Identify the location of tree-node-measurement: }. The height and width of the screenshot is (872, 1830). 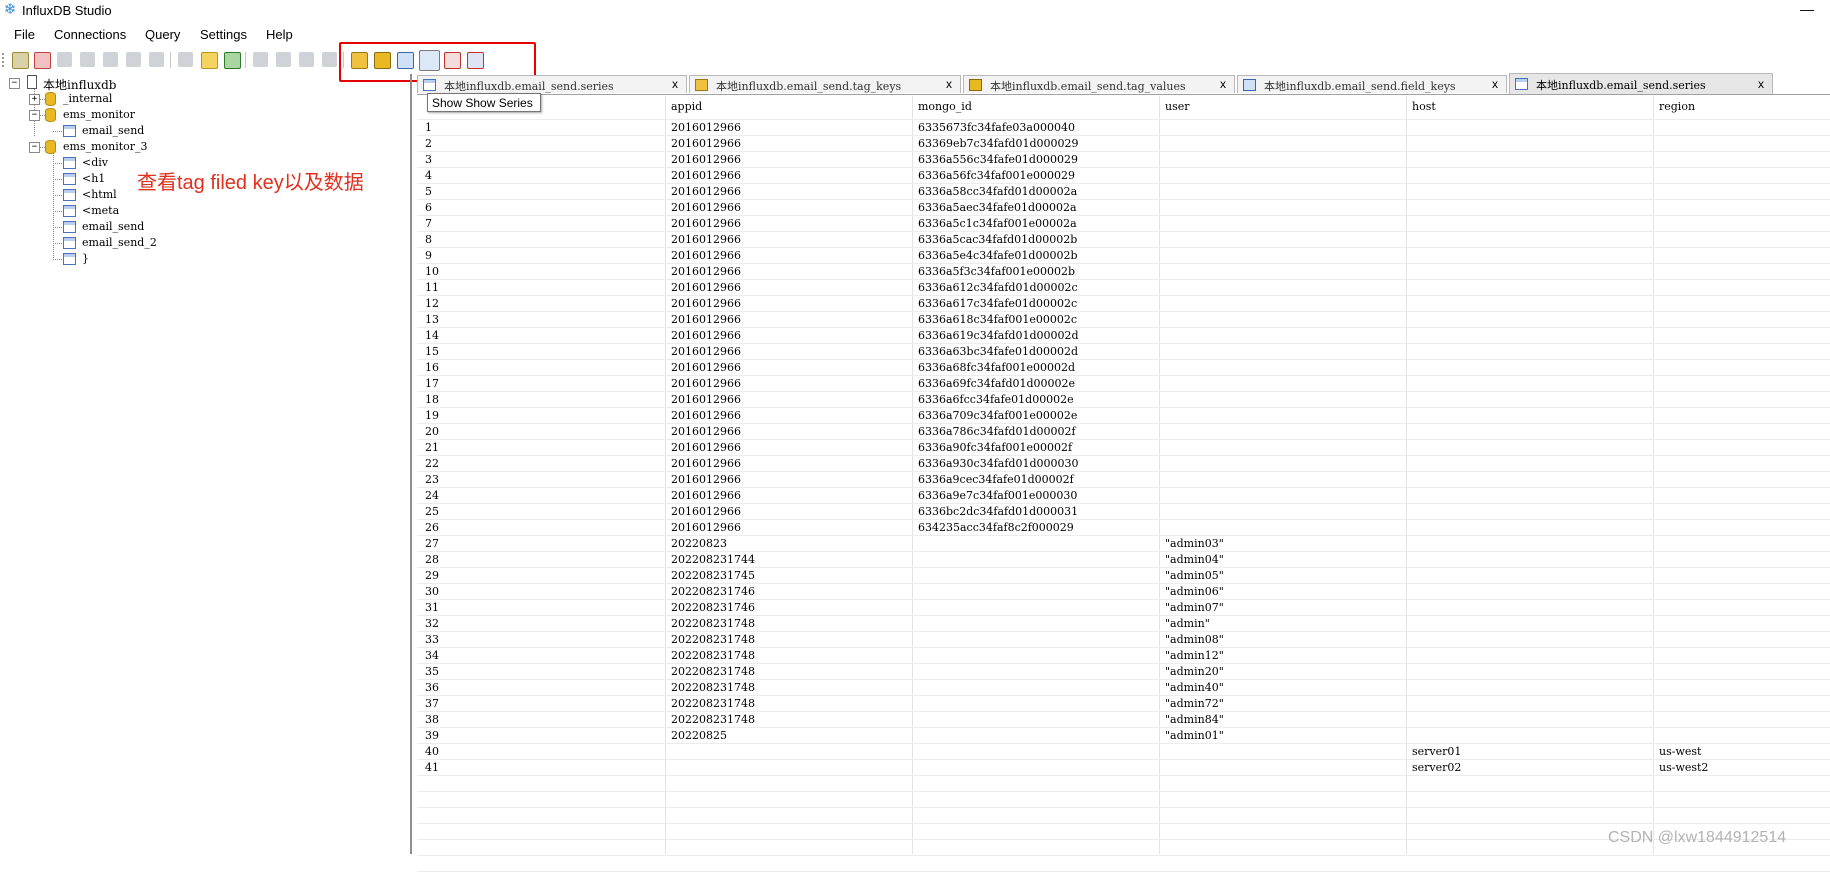
(85, 258).